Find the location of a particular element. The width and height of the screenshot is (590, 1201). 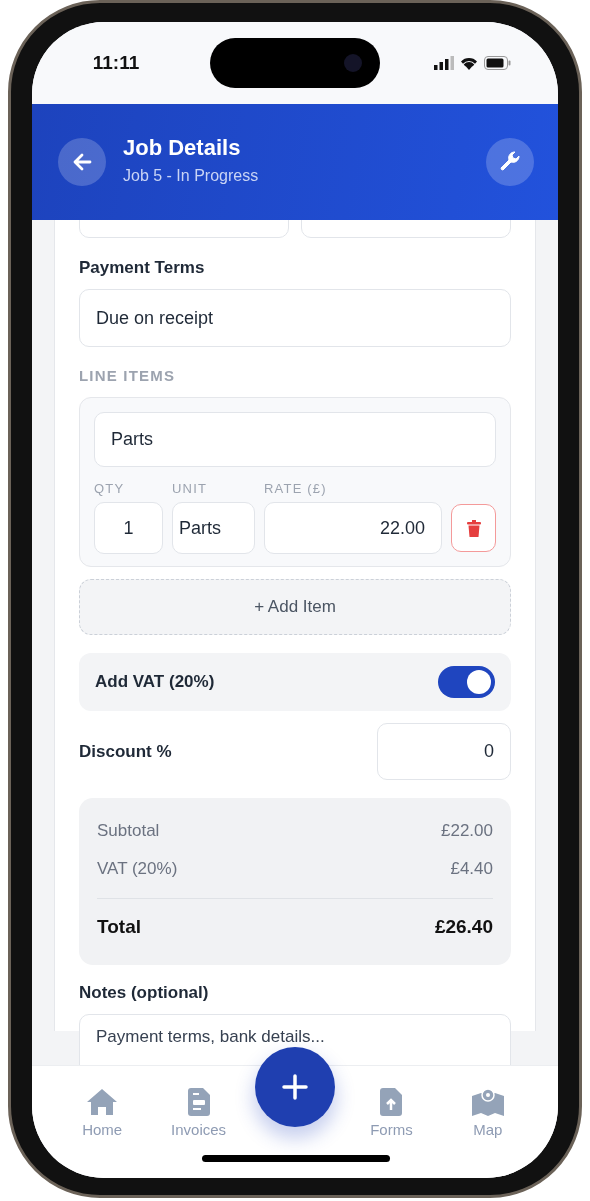

settings-button is located at coordinates (510, 162).